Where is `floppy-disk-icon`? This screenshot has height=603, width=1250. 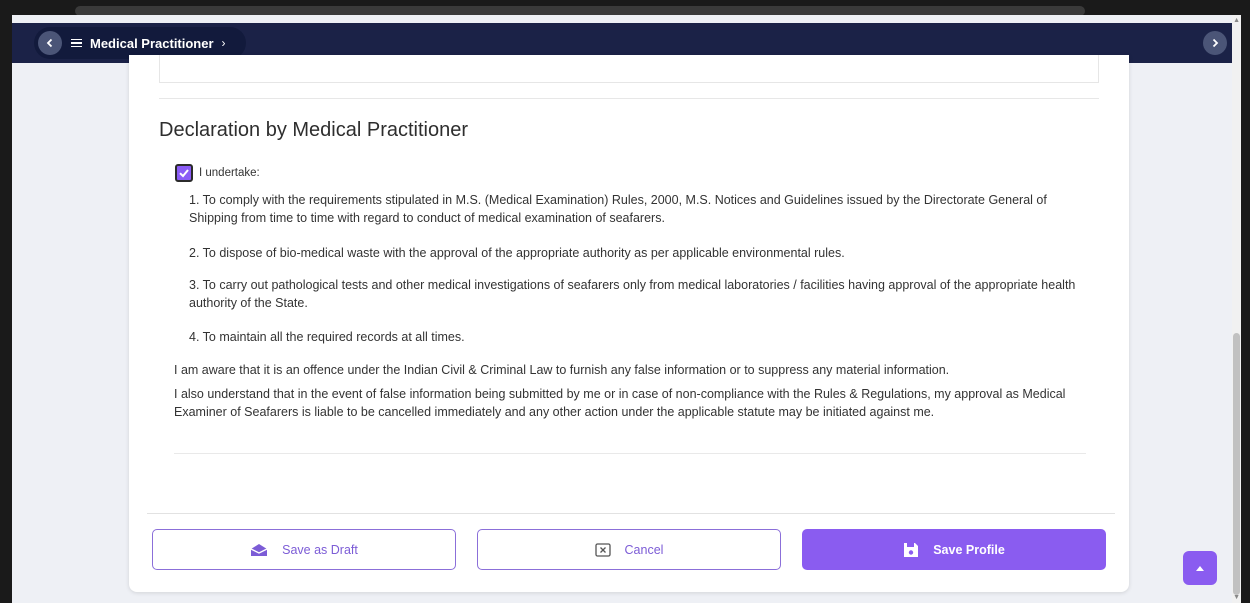
floppy-disk-icon is located at coordinates (911, 550).